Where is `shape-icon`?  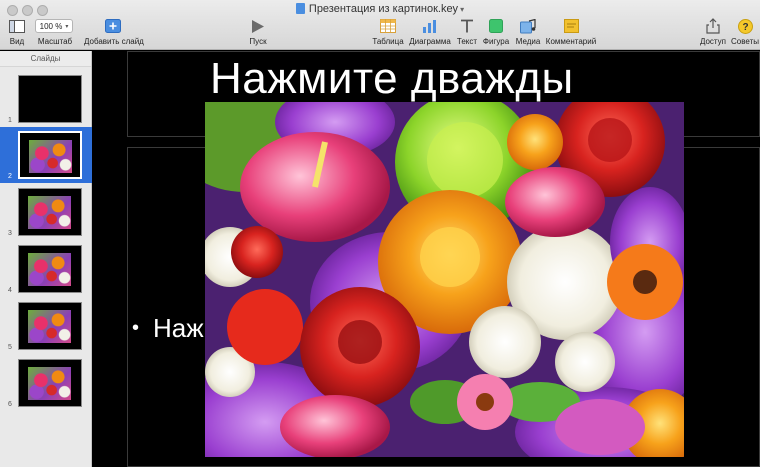
shape-icon is located at coordinates (496, 26).